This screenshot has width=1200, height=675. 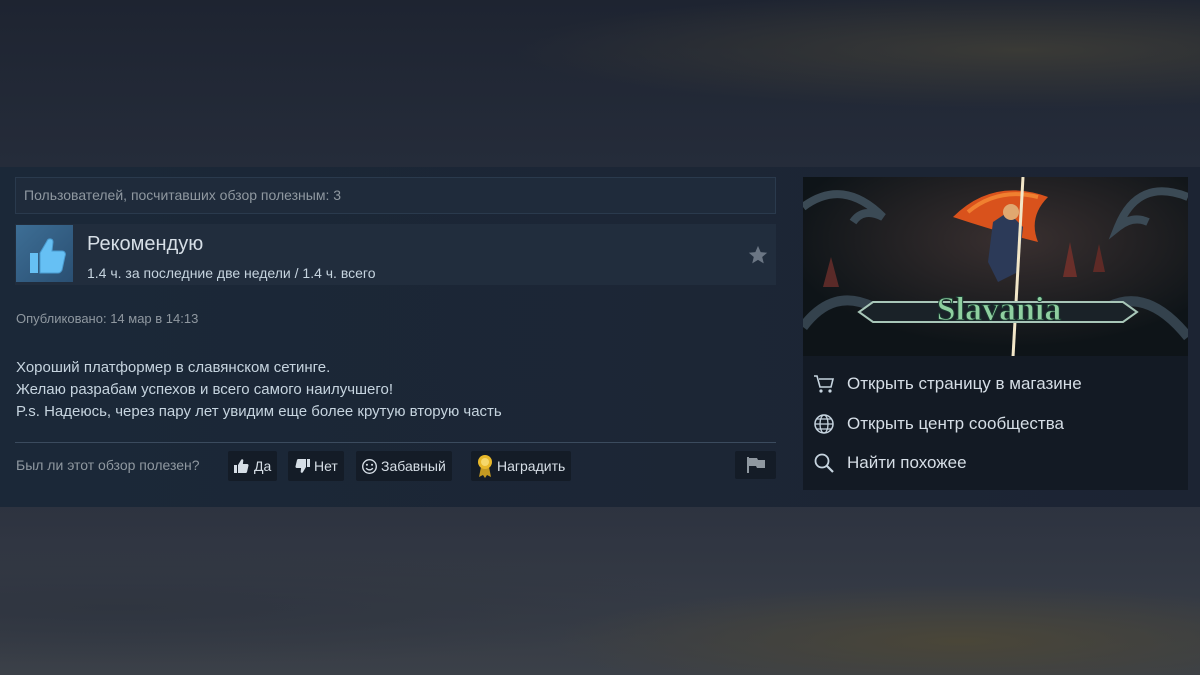 What do you see at coordinates (824, 384) in the screenshot?
I see `cart-icon` at bounding box center [824, 384].